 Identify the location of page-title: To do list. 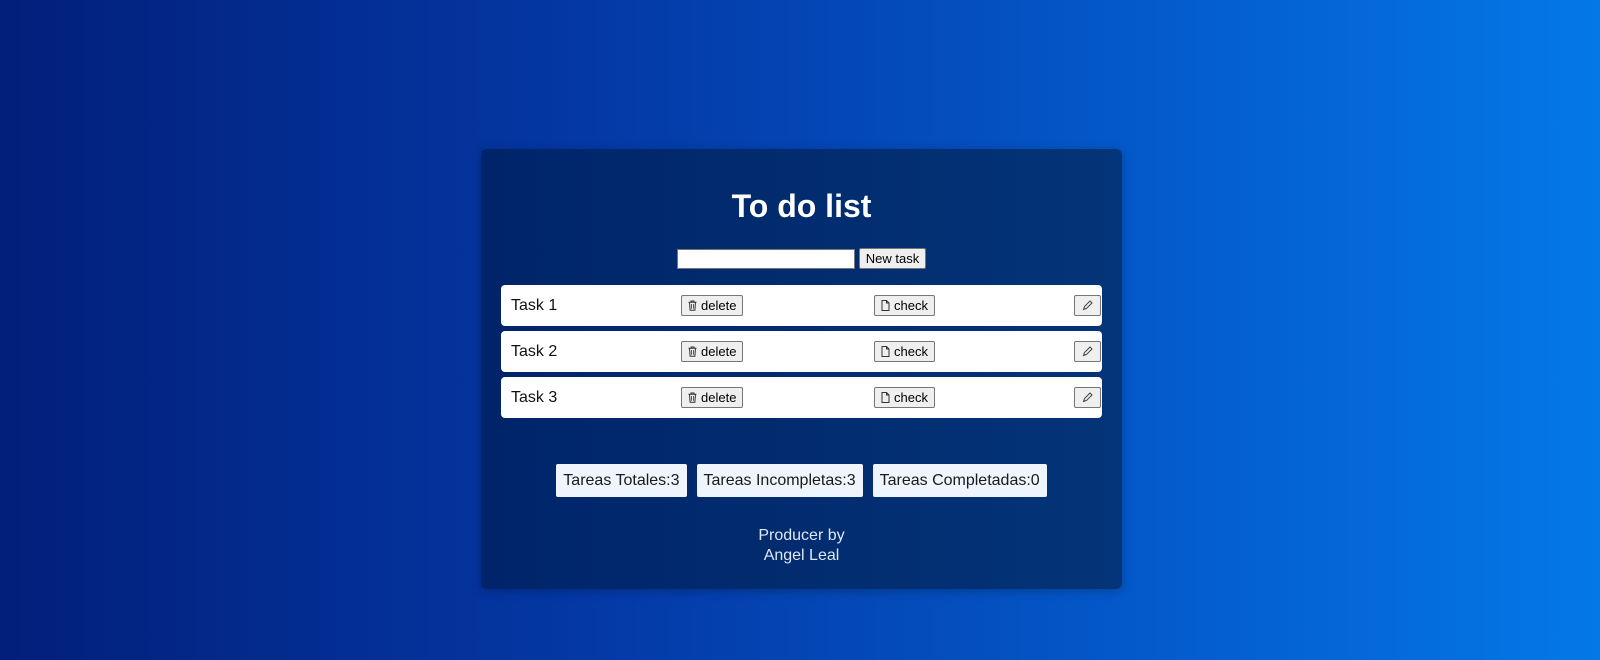
(801, 206).